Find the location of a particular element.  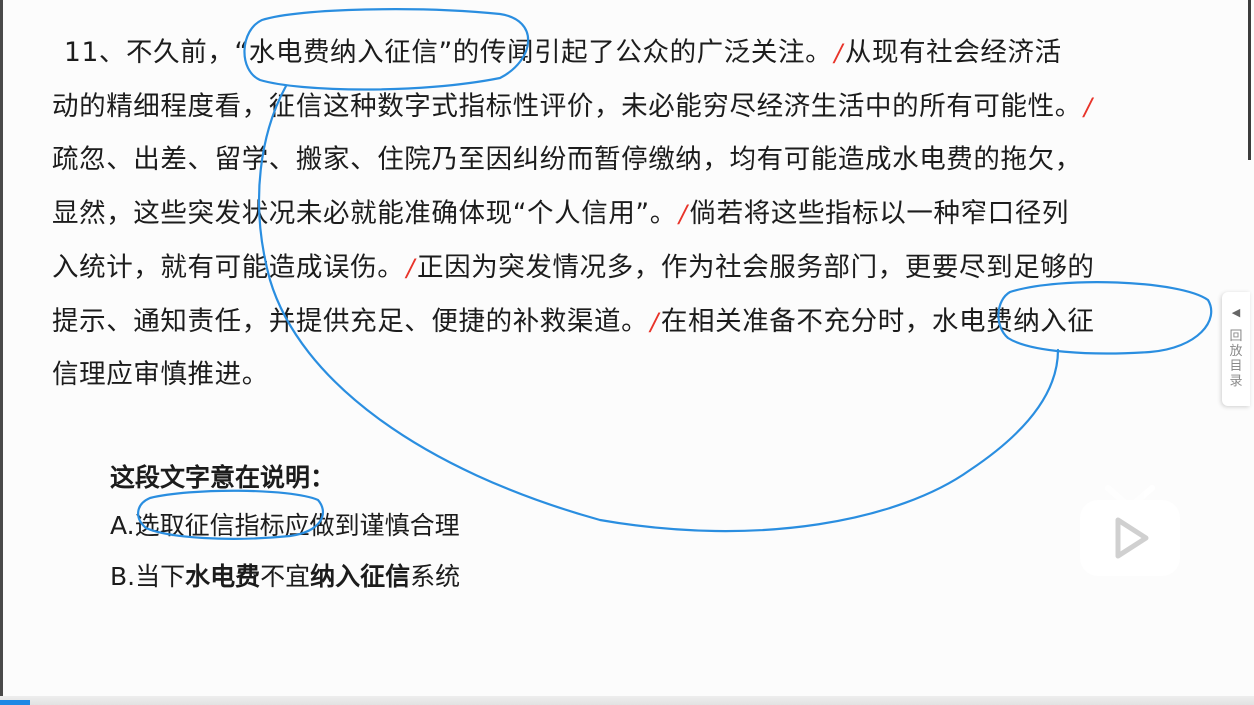

passage-text: 在相关准备不充分时，水电费纳入征 is located at coordinates (877, 321).